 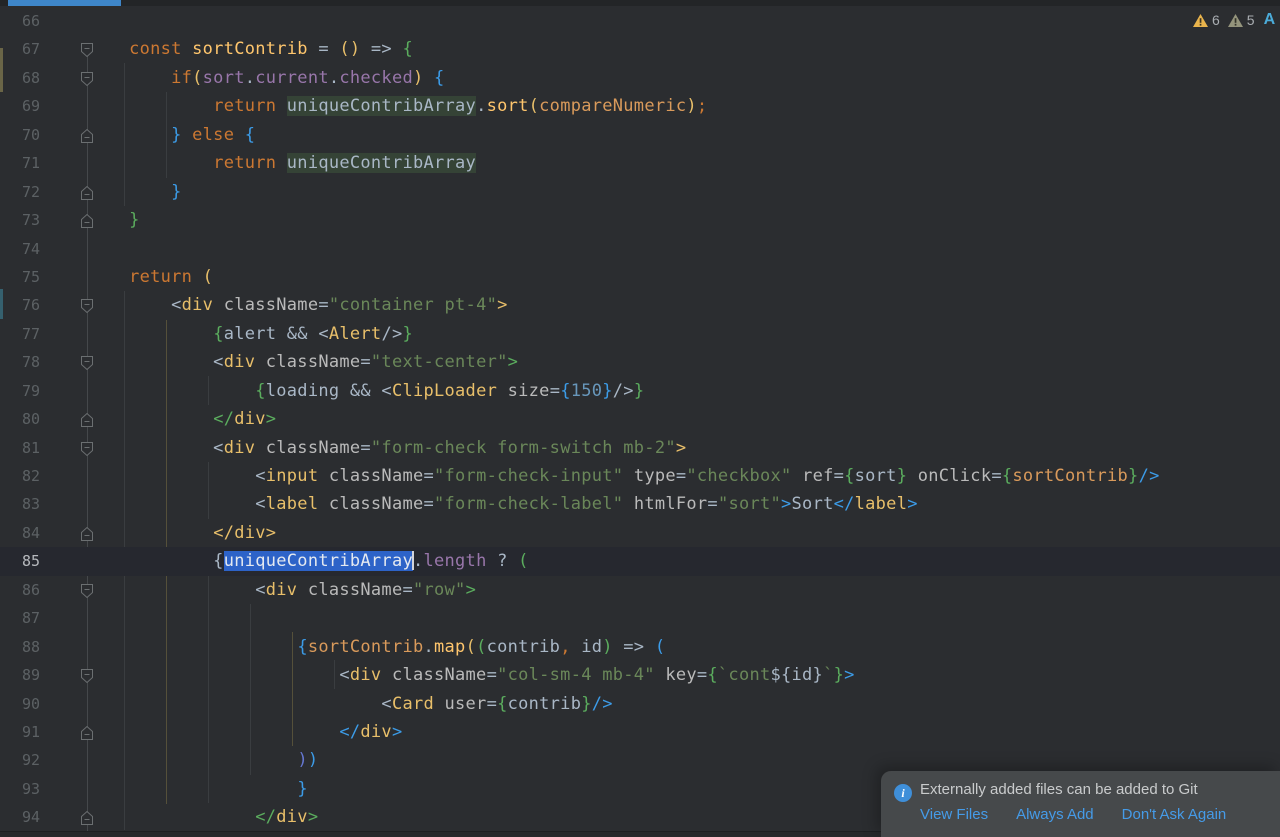 What do you see at coordinates (640, 732) in the screenshot?
I see `code-line-91: 91 </div>` at bounding box center [640, 732].